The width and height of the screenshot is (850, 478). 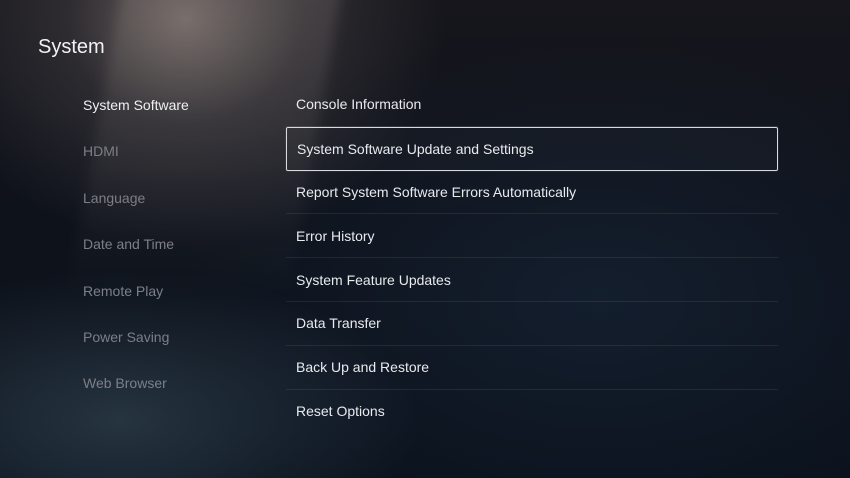 What do you see at coordinates (173, 163) in the screenshot?
I see `sidebar-item-hdmi: HDMI` at bounding box center [173, 163].